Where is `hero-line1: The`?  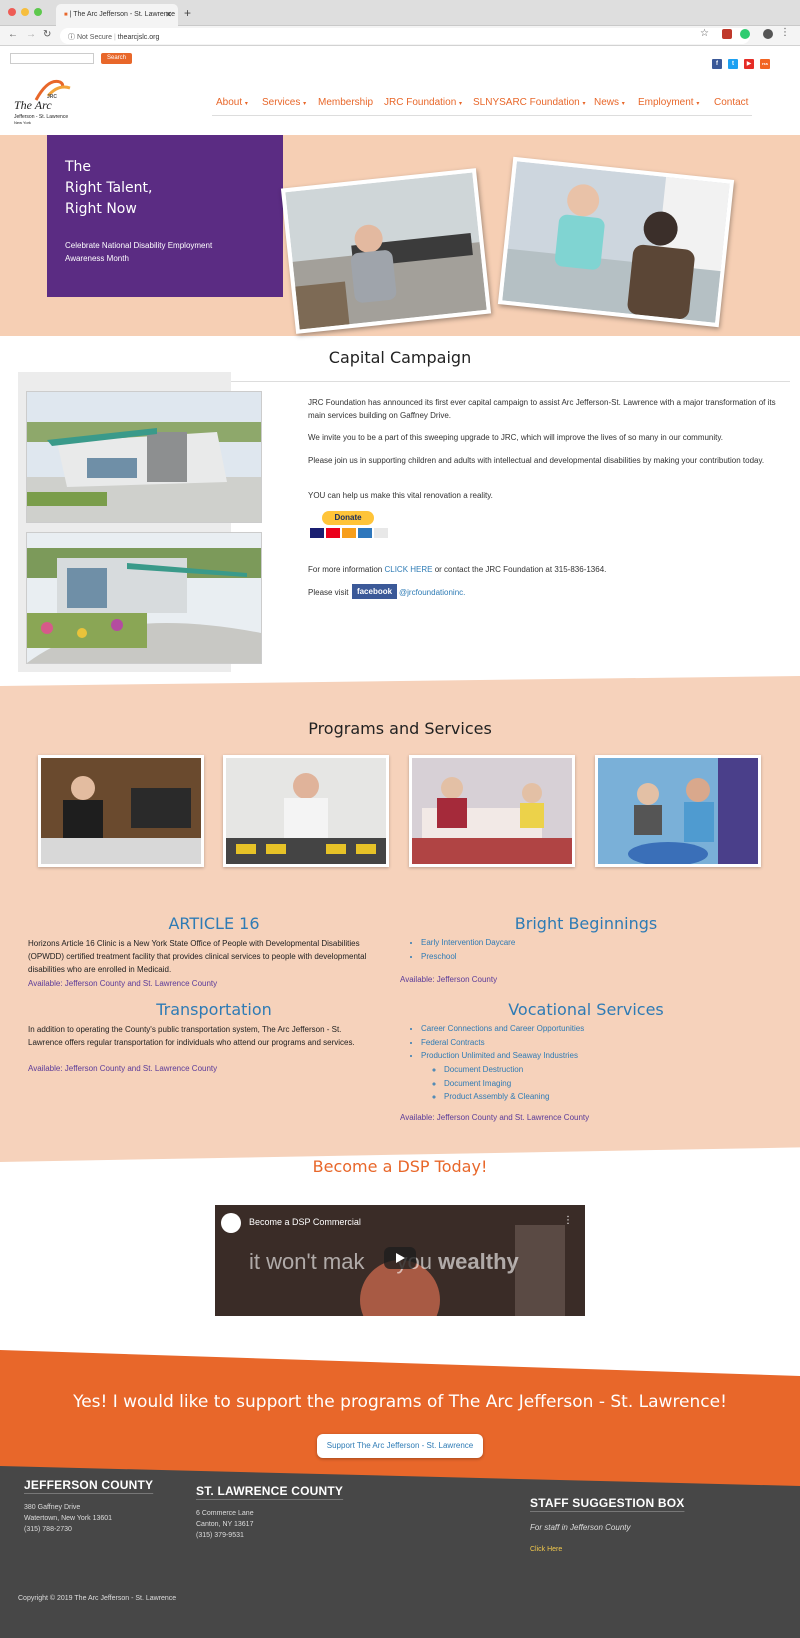 hero-line1: The is located at coordinates (78, 167).